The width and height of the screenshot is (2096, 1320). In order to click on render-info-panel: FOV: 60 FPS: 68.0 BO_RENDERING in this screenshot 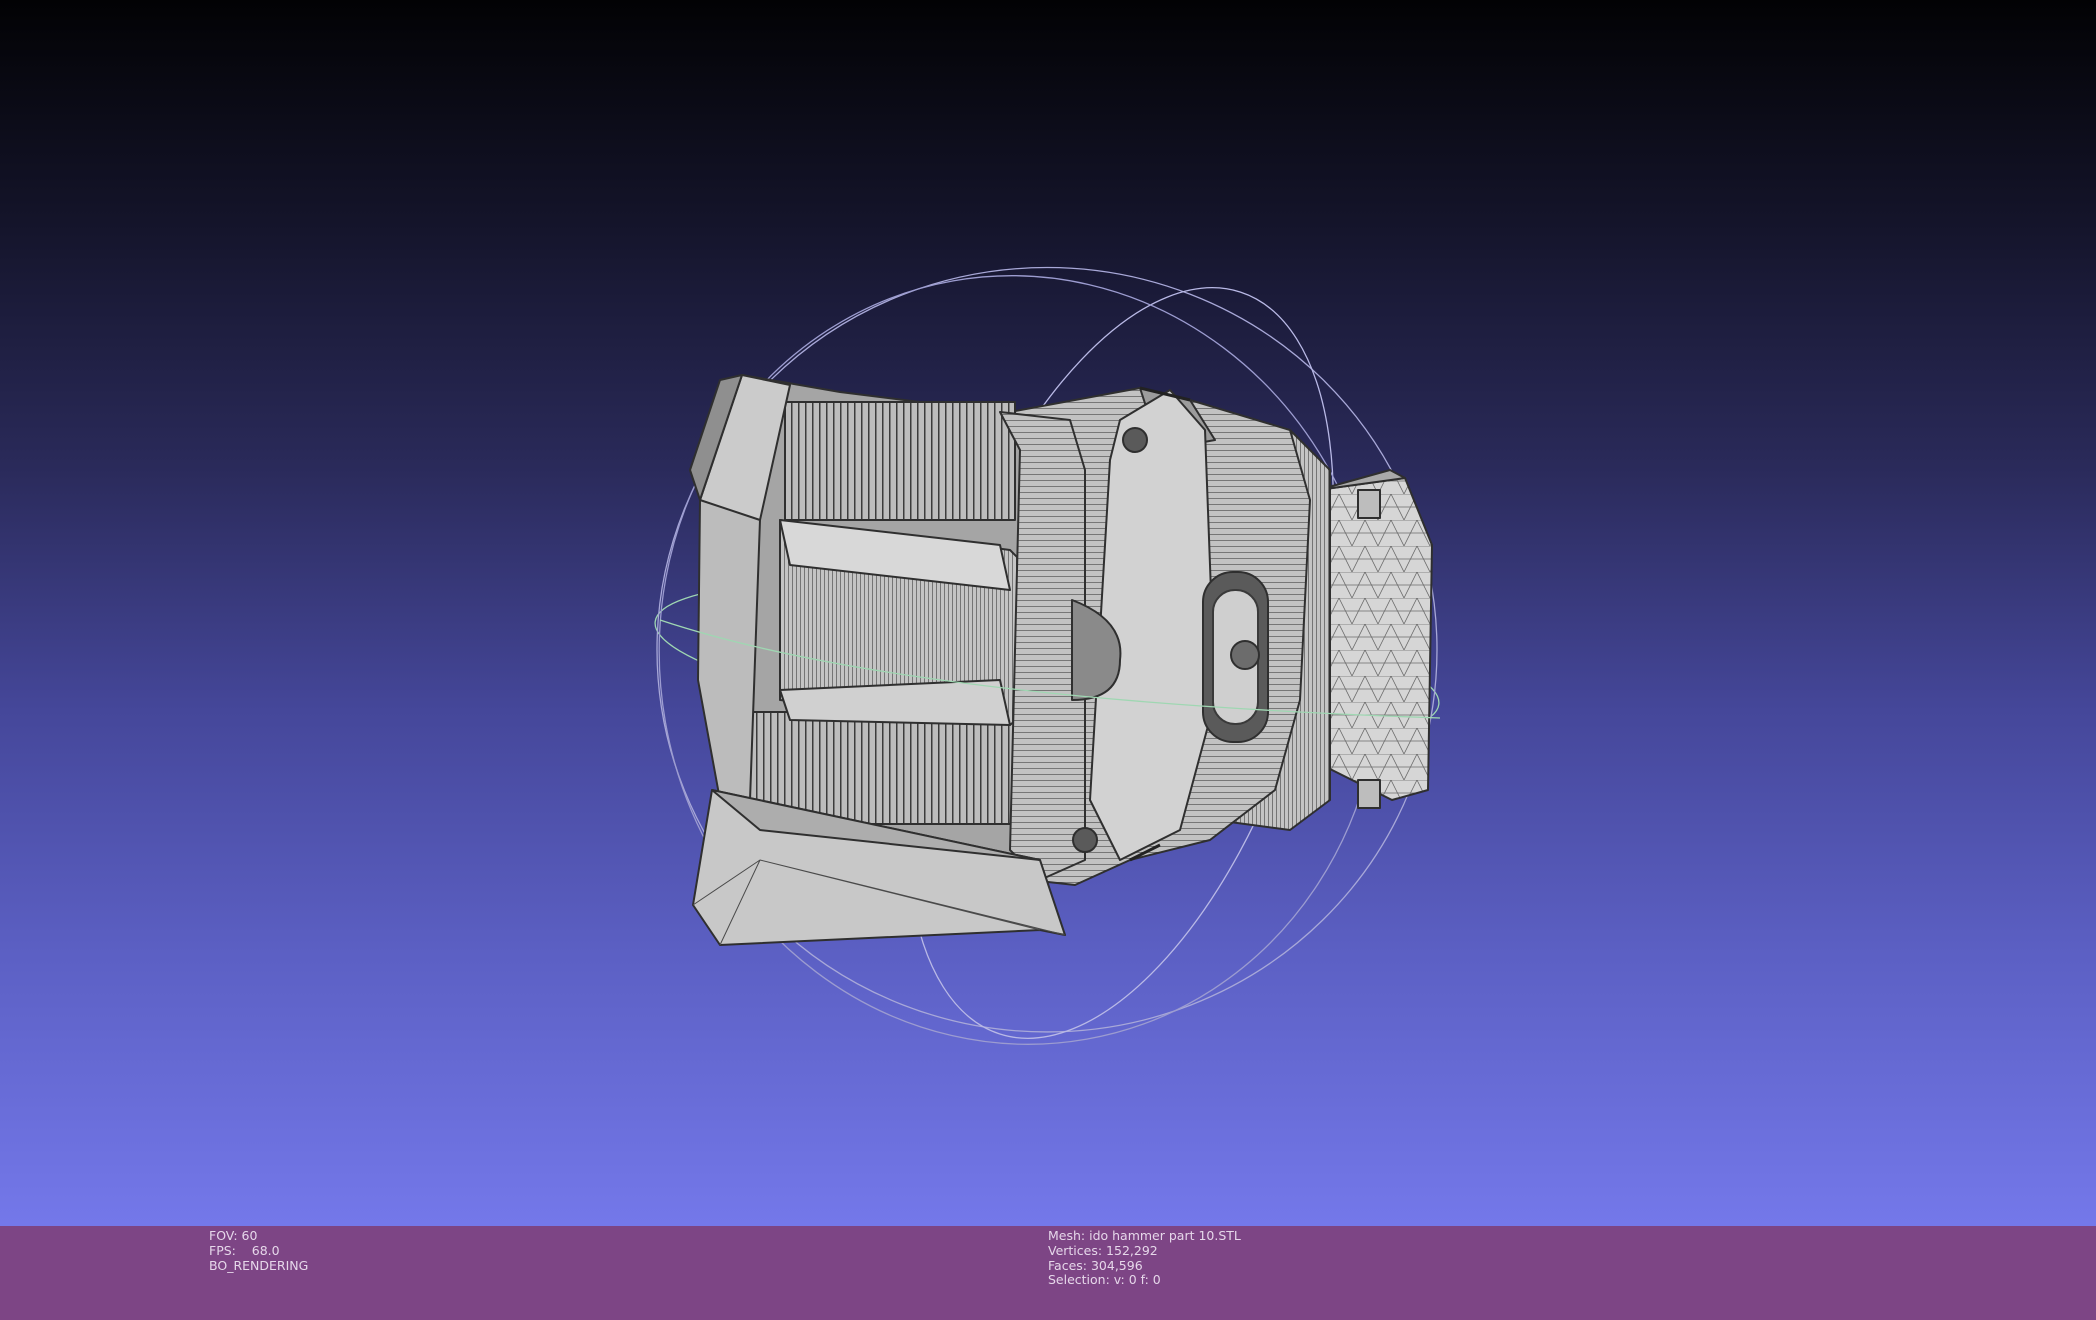, I will do `click(259, 1250)`.